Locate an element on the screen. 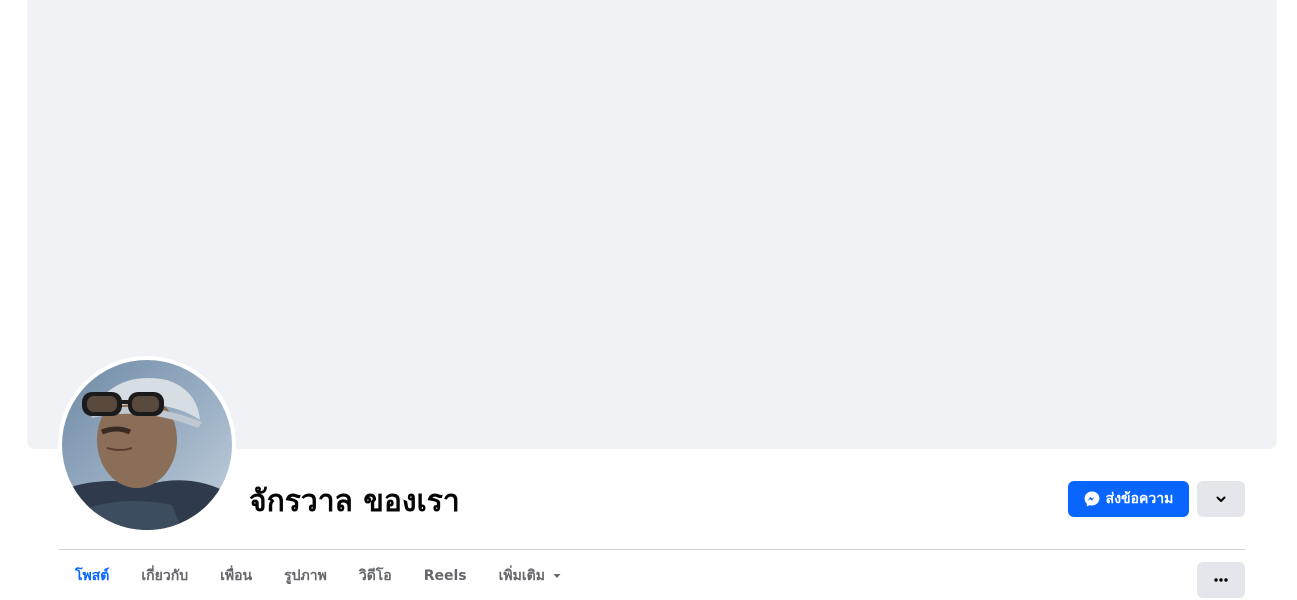 Image resolution: width=1297 pixels, height=600 pixels. header-divider is located at coordinates (652, 549).